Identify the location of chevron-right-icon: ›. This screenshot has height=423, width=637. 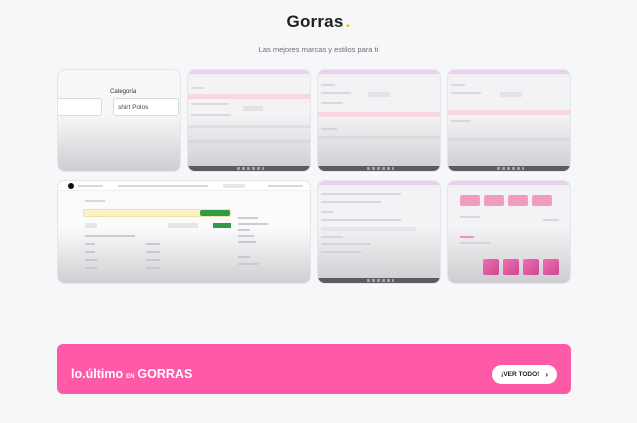
(546, 374).